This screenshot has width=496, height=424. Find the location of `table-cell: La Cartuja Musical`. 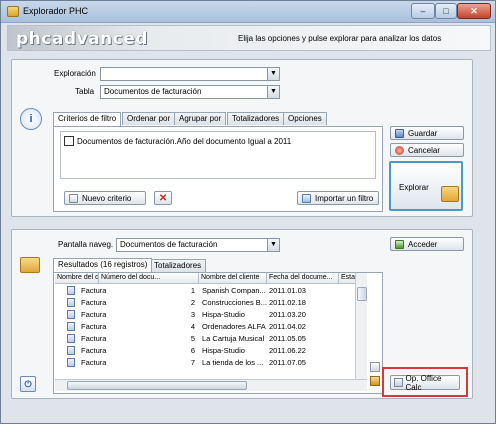

table-cell: La Cartuja Musical is located at coordinates (233, 338).